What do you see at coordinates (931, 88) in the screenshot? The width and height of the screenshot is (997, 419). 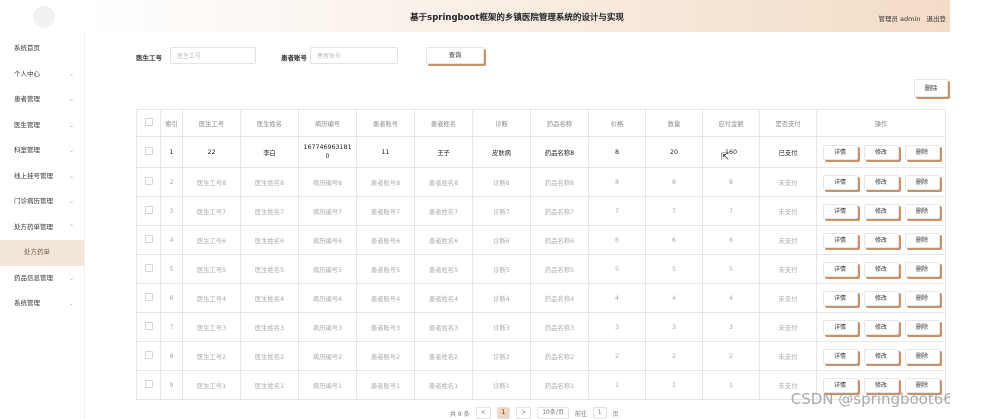 I see `batch-delete-button: 删除` at bounding box center [931, 88].